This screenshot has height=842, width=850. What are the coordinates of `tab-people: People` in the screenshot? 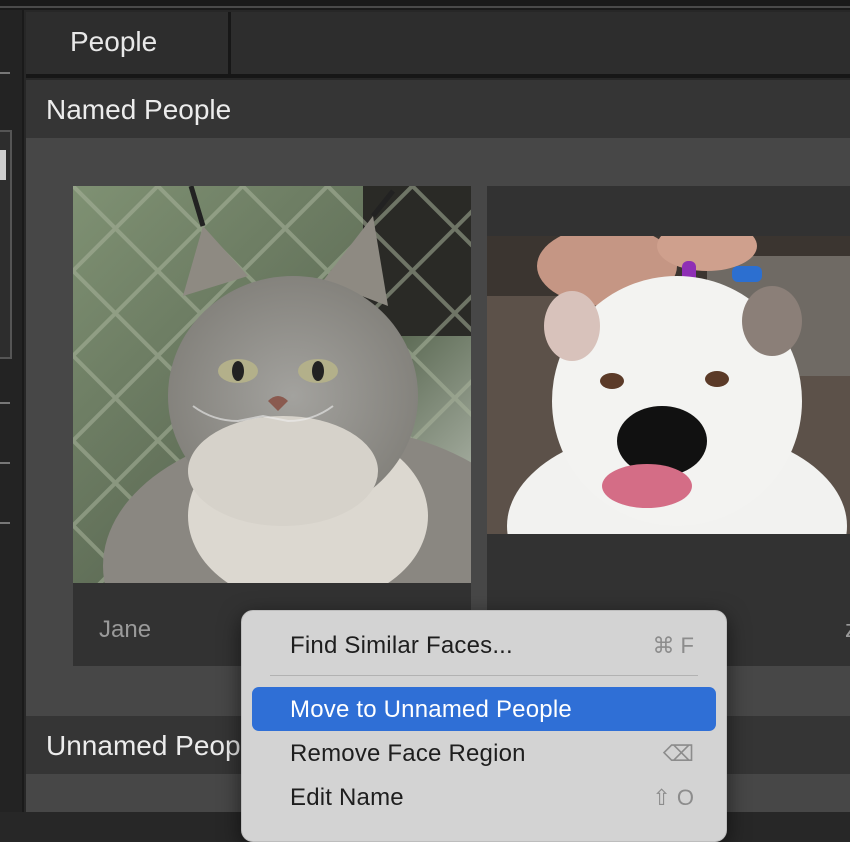 It's located at (128, 43).